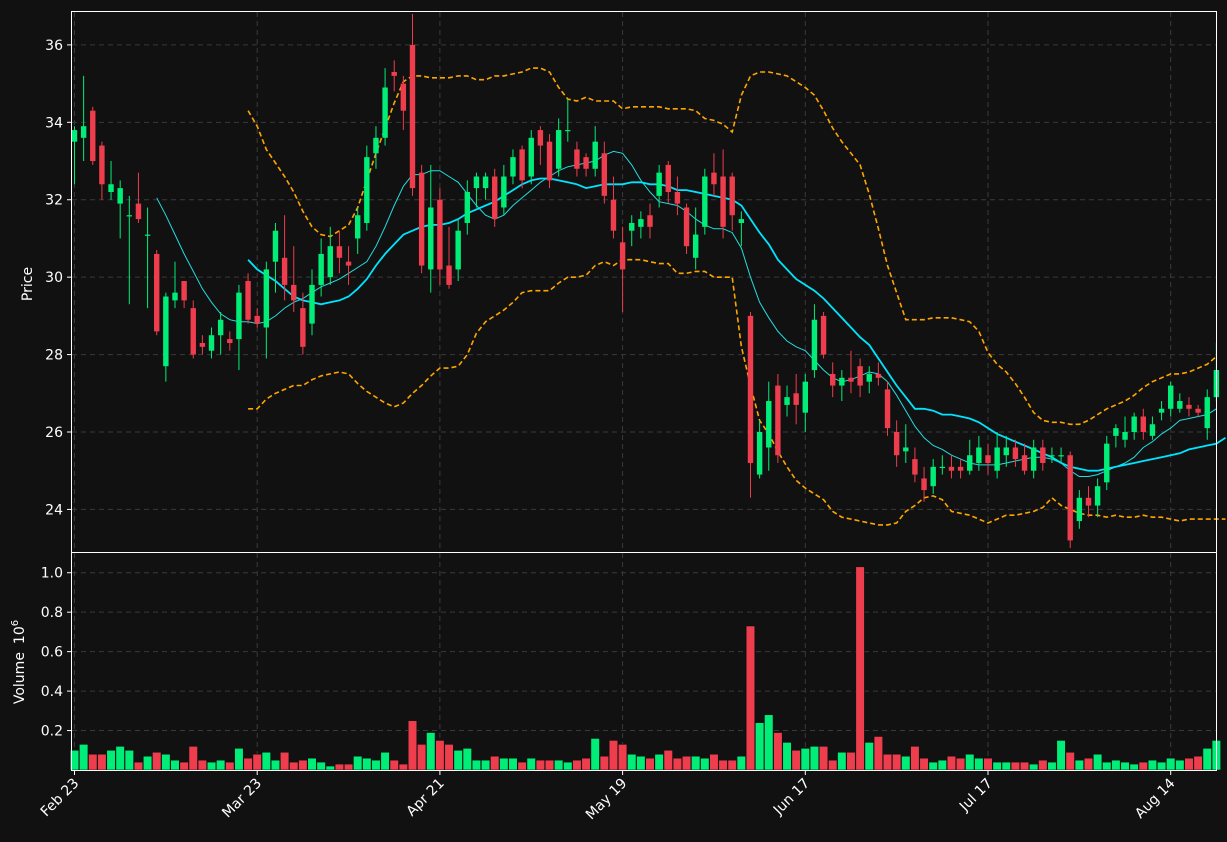  What do you see at coordinates (28, 284) in the screenshot?
I see `price-axis-label: Price` at bounding box center [28, 284].